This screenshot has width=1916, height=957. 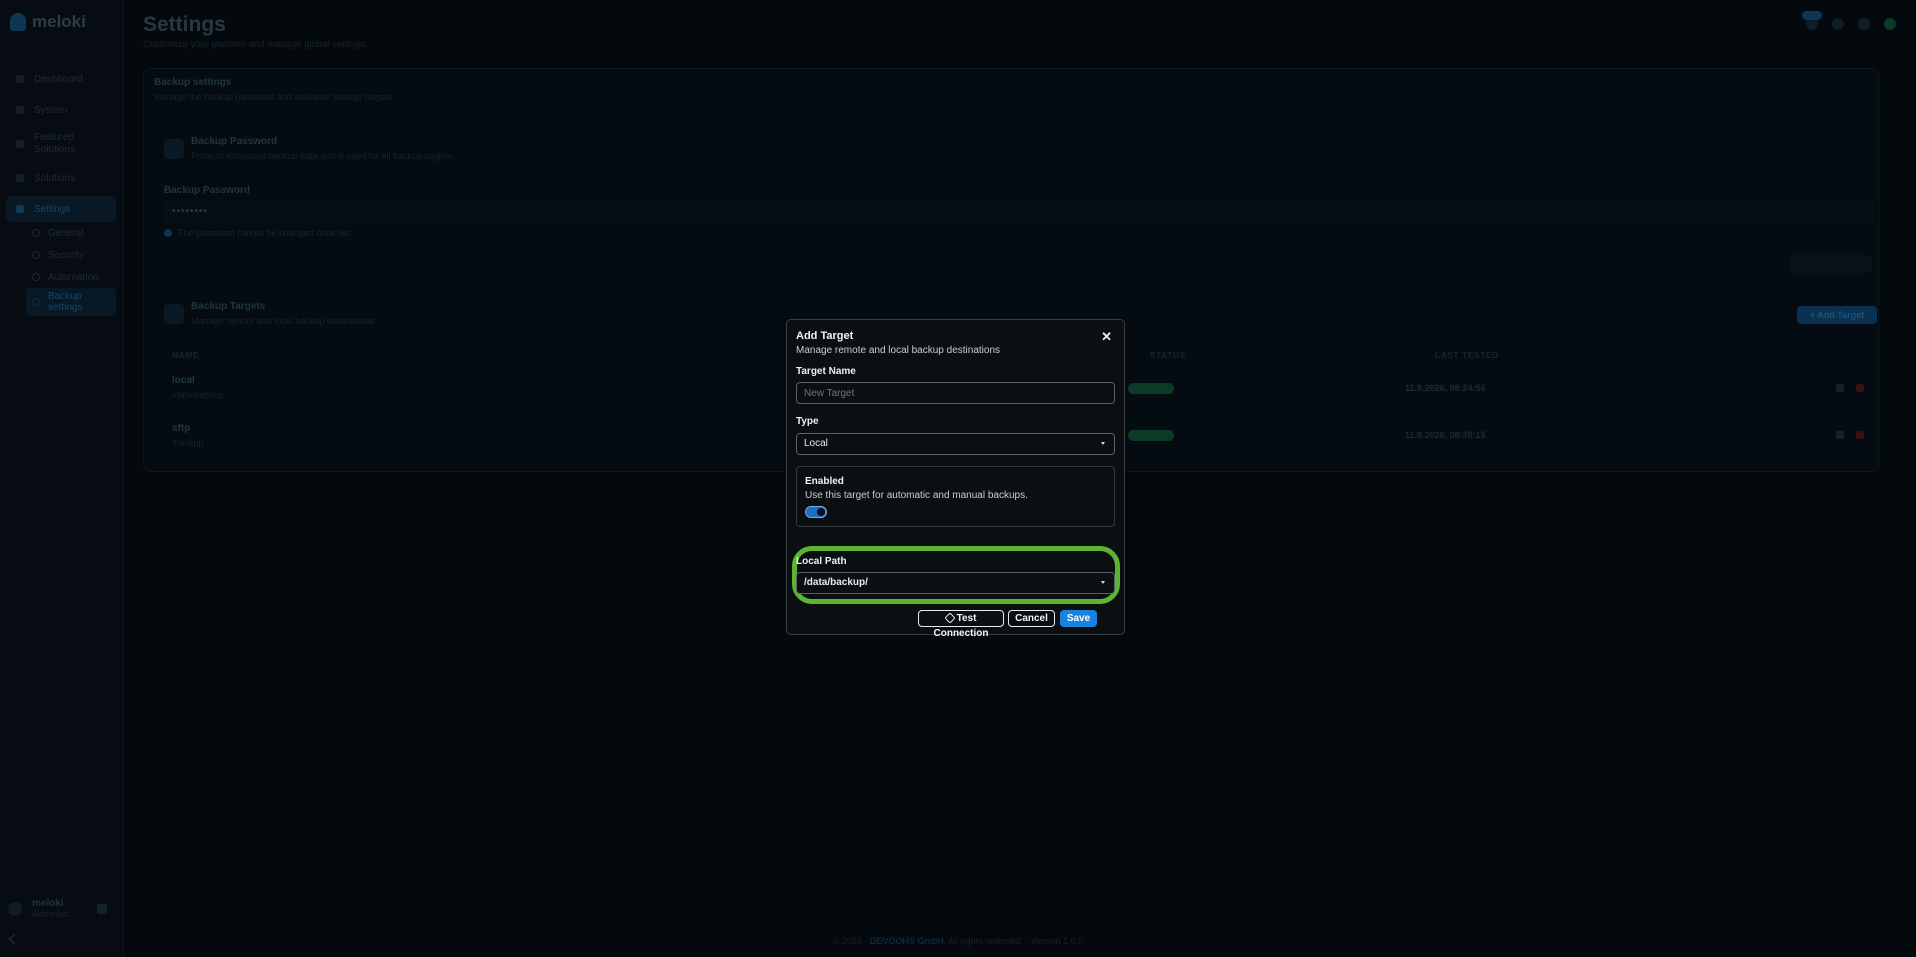 I want to click on star-icon, so click(x=20, y=144).